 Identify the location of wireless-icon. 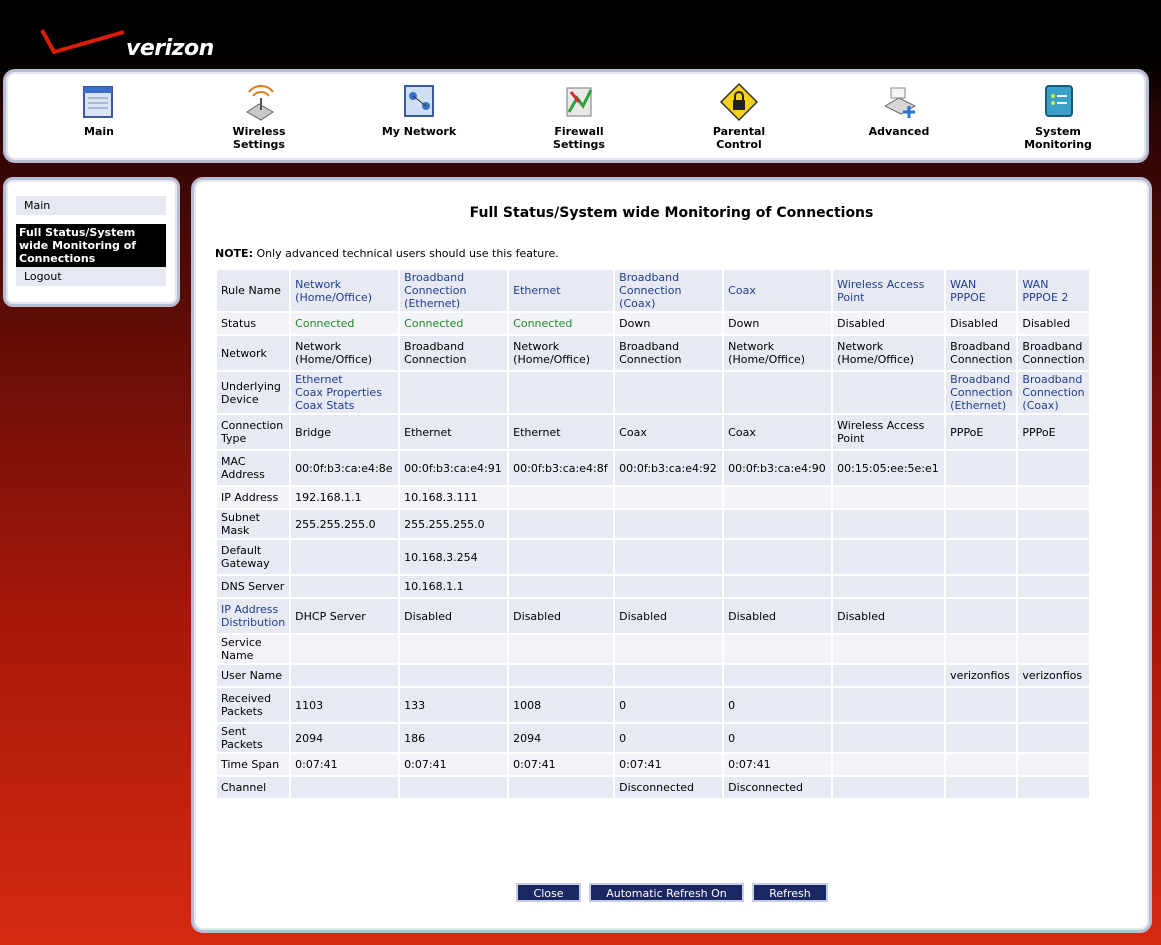
(260, 103).